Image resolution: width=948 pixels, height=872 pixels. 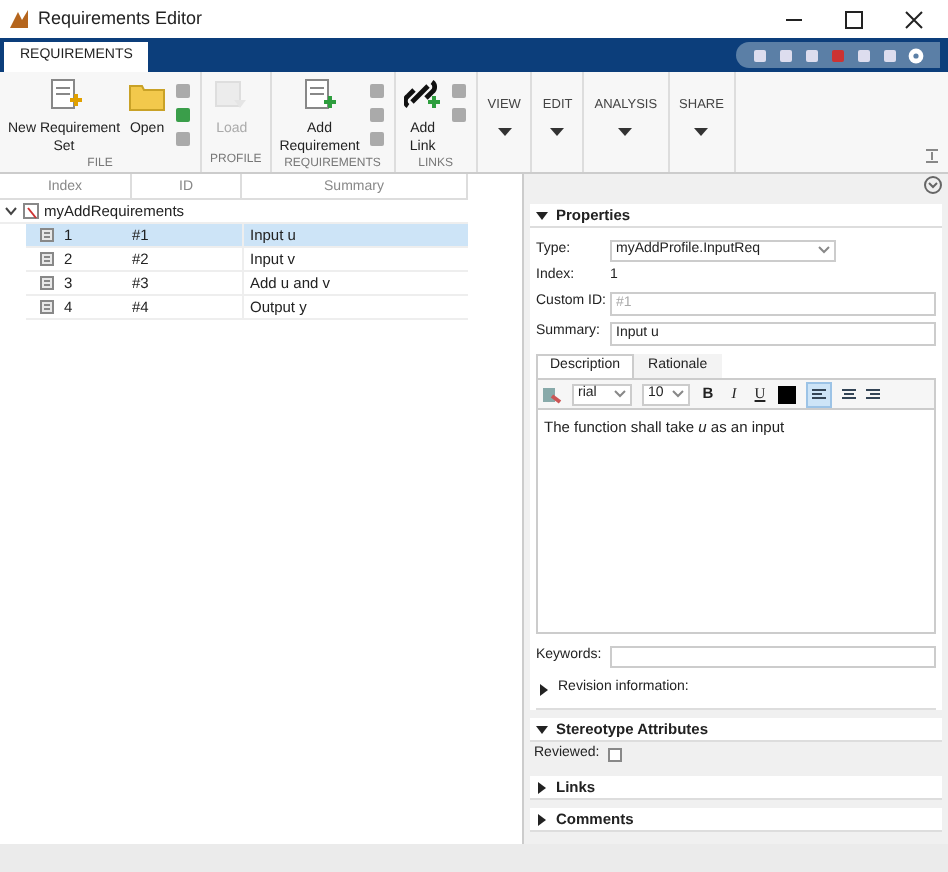 I want to click on align-right-icon, so click(x=873, y=394).